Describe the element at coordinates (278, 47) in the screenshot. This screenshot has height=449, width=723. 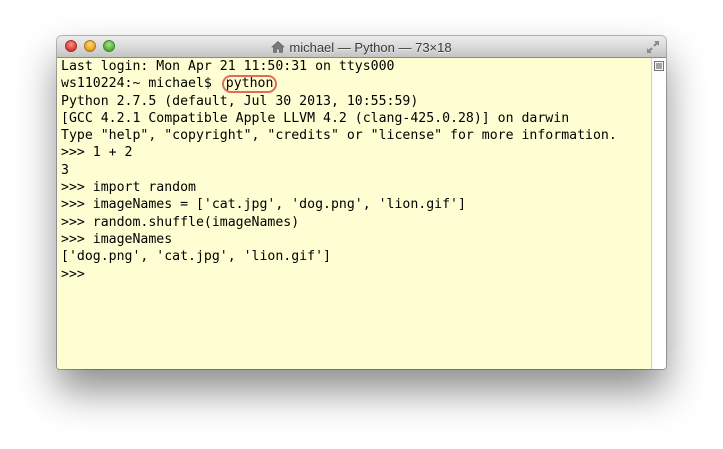
I see `home-icon` at that location.